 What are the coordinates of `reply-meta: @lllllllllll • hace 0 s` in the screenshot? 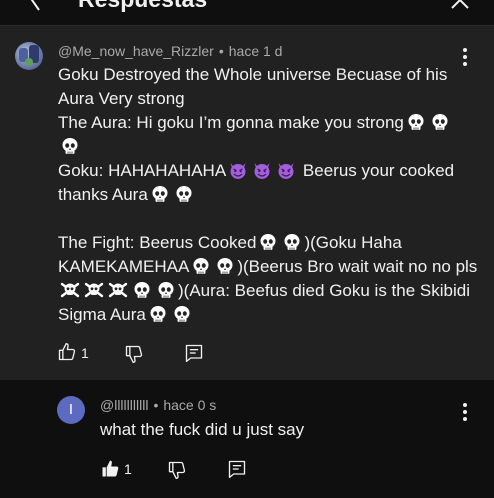 It's located at (158, 405).